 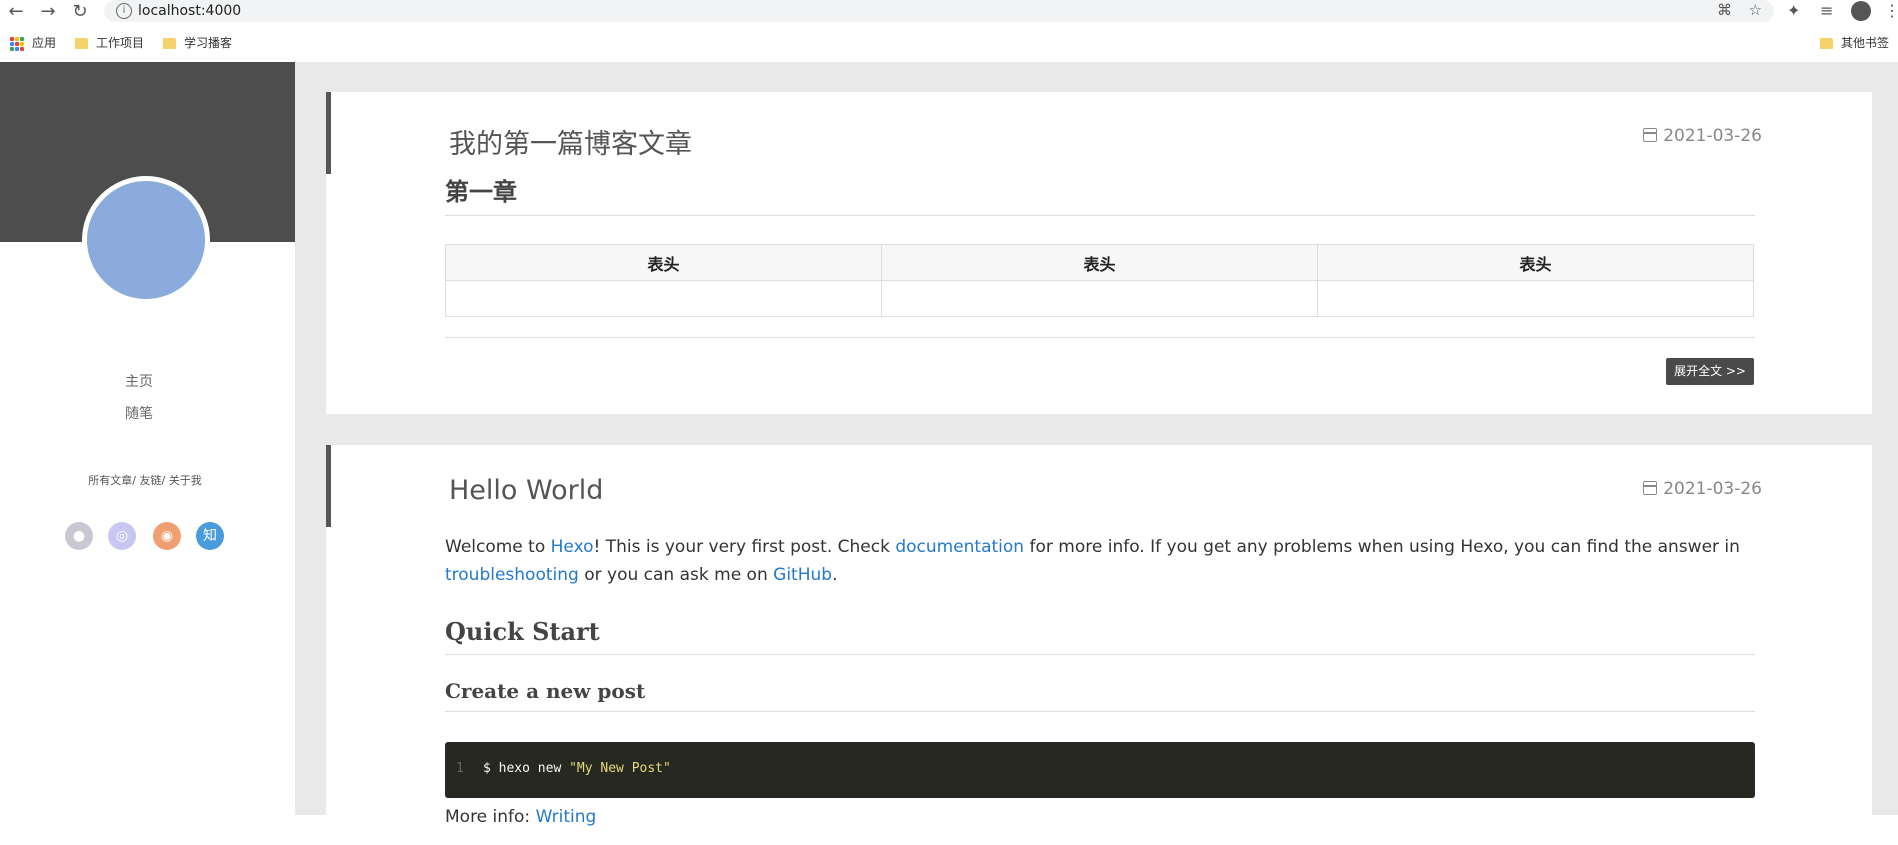 What do you see at coordinates (120, 43) in the screenshot?
I see `bookmark-label: 工作项目` at bounding box center [120, 43].